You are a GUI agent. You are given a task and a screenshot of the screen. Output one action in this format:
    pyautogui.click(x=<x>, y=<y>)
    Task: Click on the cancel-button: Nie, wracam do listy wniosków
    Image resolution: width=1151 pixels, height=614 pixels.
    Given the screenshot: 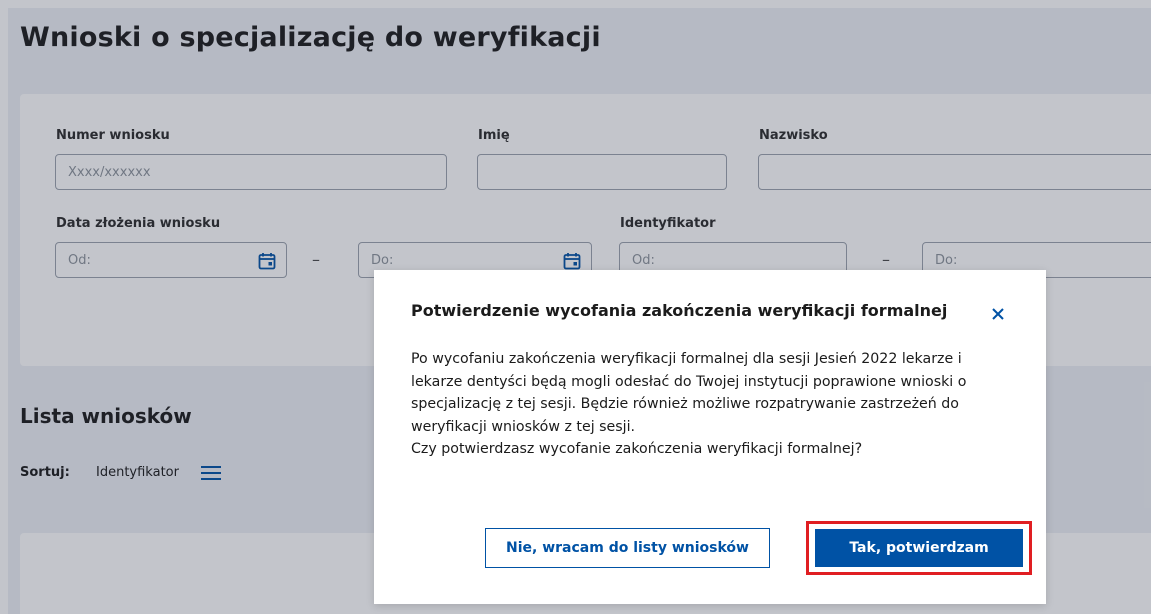 What is the action you would take?
    pyautogui.click(x=627, y=548)
    